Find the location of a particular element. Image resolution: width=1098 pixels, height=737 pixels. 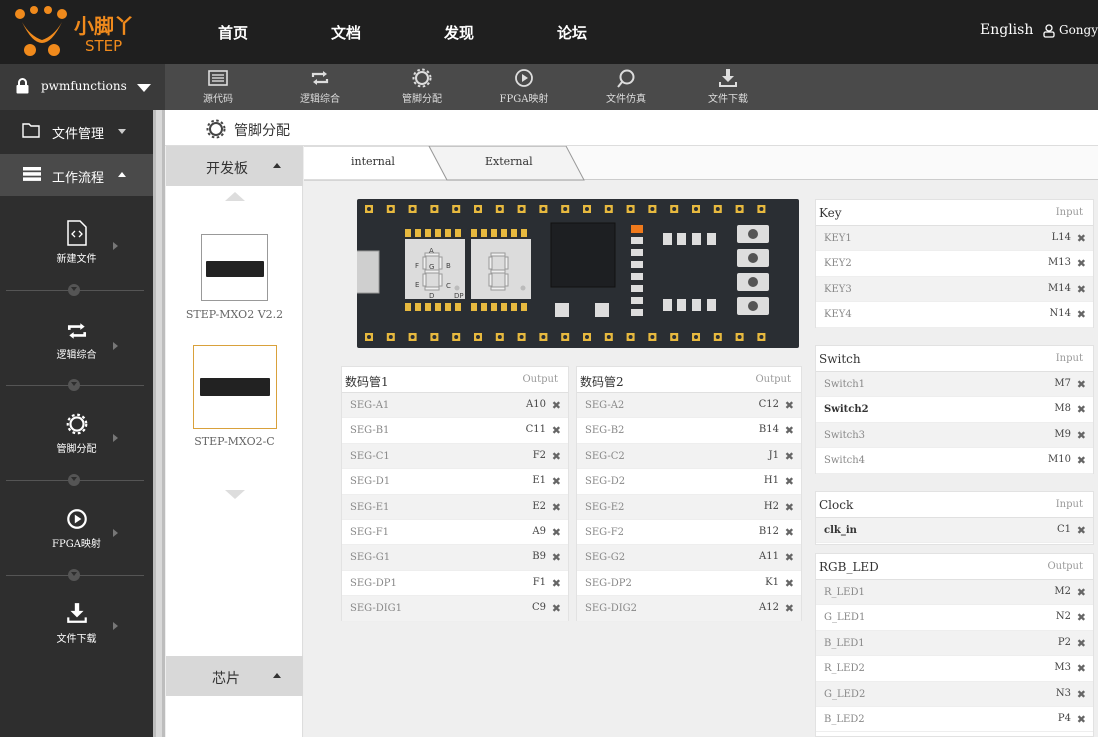

sidebar-item-workflow: 工作流程 is located at coordinates (76, 175).